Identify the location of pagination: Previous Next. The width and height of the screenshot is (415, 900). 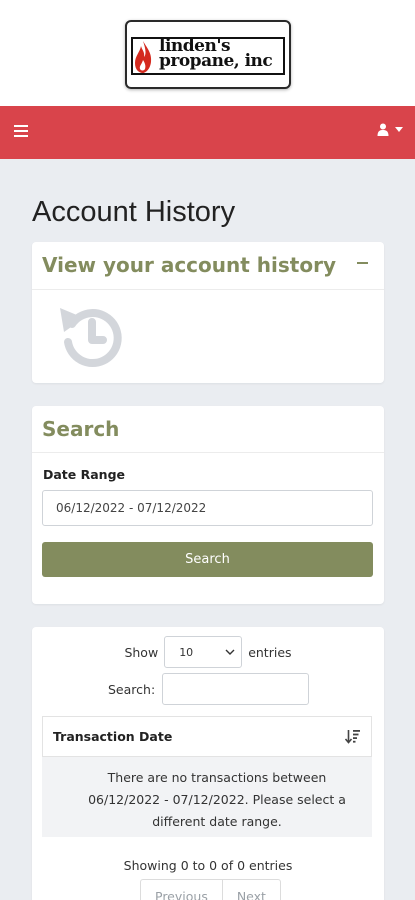
(210, 889).